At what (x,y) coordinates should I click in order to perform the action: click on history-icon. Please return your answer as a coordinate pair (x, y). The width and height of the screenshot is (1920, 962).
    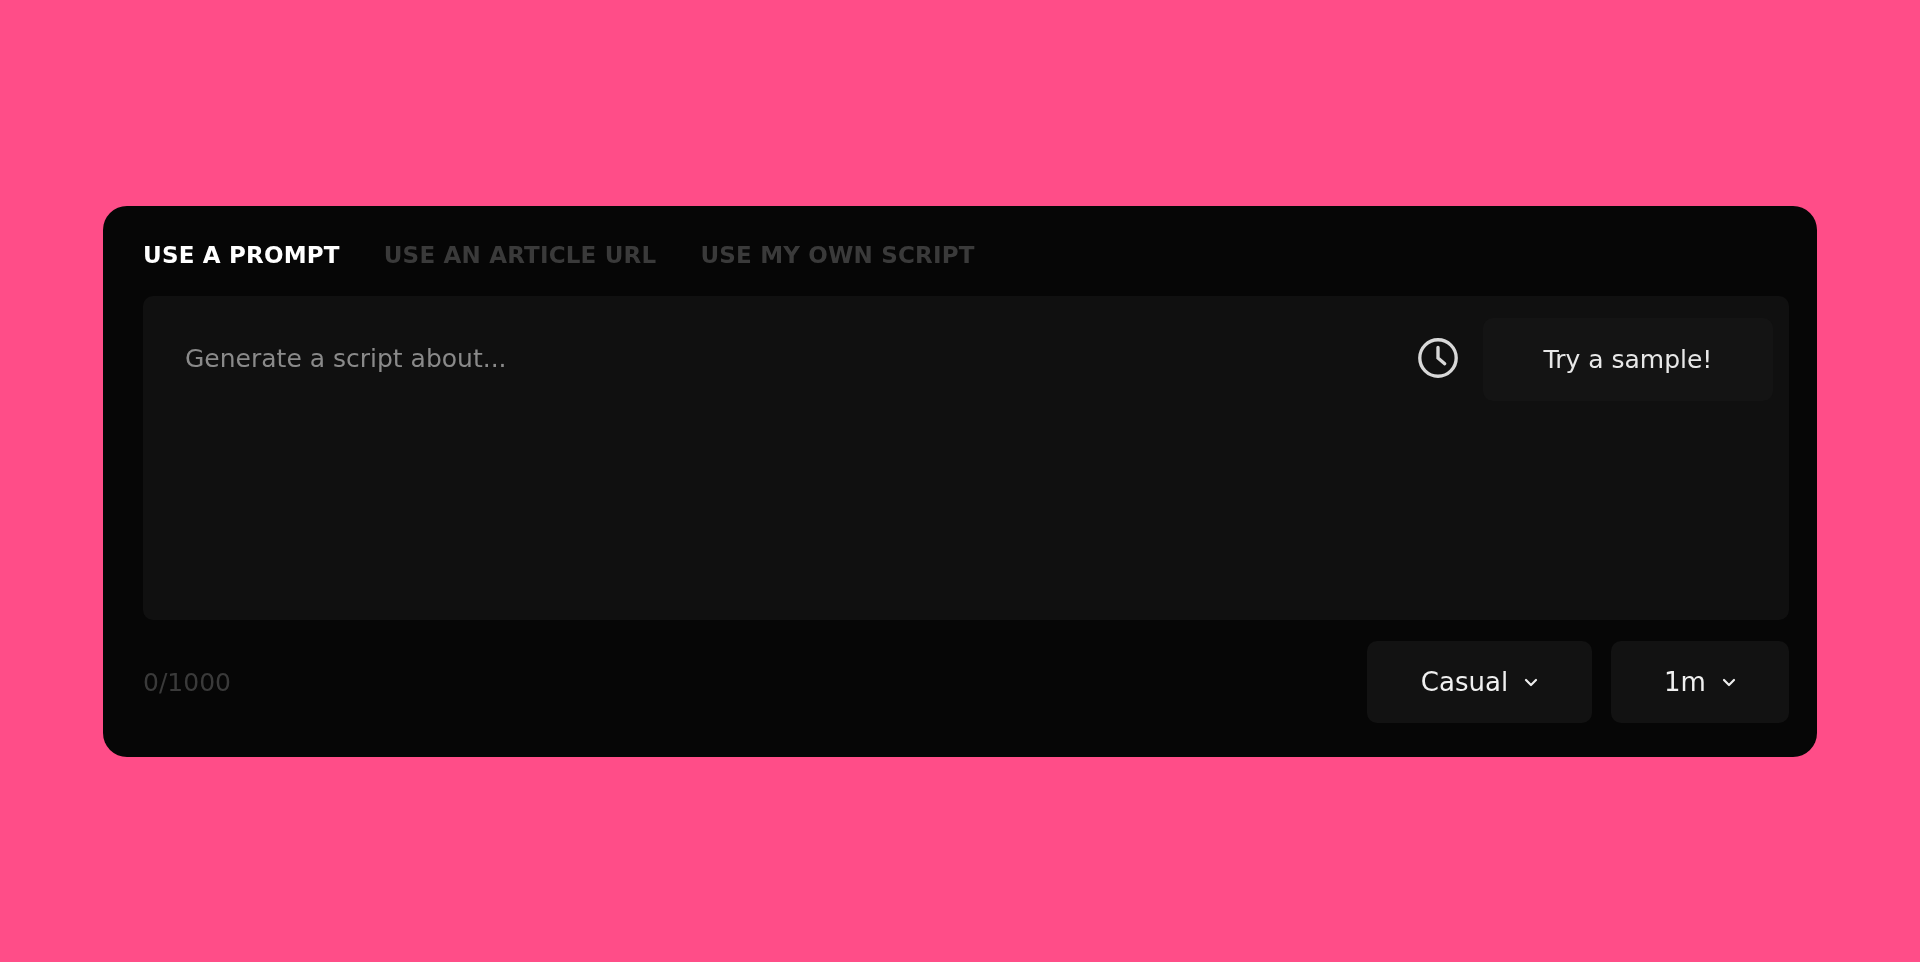
    Looking at the image, I should click on (1438, 358).